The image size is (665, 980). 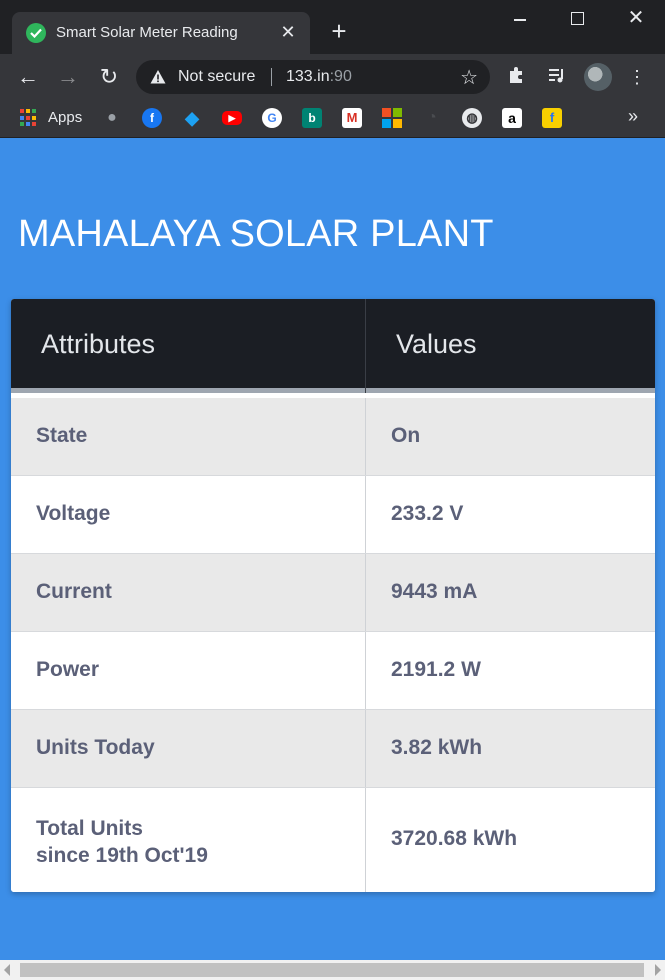 I want to click on tab-title: Smart Solar Meter Reading, so click(x=147, y=32).